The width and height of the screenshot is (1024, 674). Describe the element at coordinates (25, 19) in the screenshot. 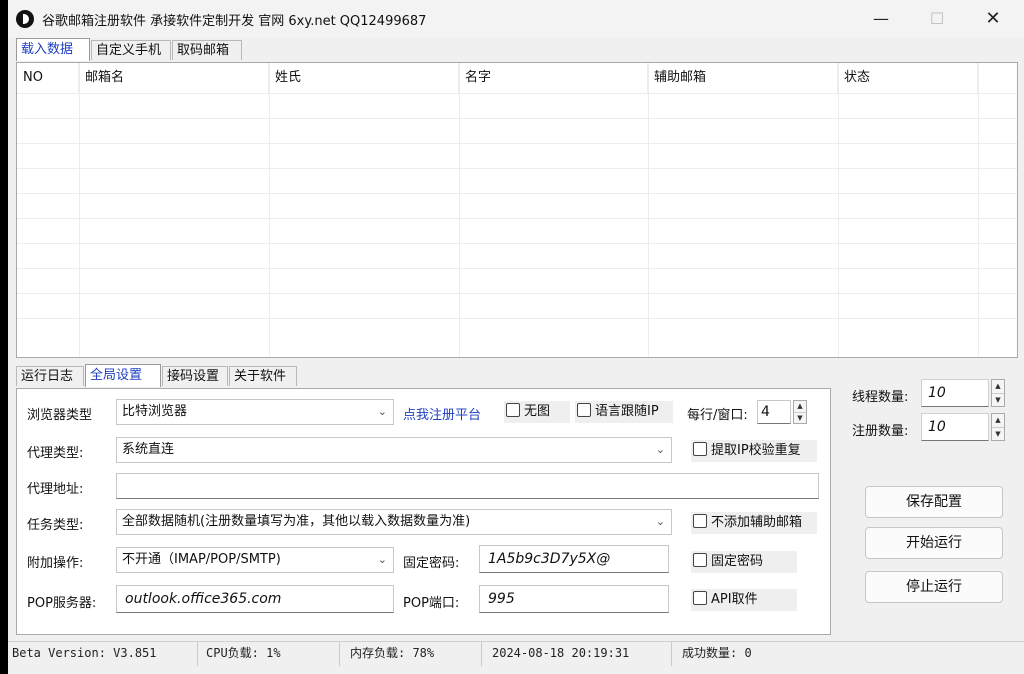

I see `app-logo-icon` at that location.